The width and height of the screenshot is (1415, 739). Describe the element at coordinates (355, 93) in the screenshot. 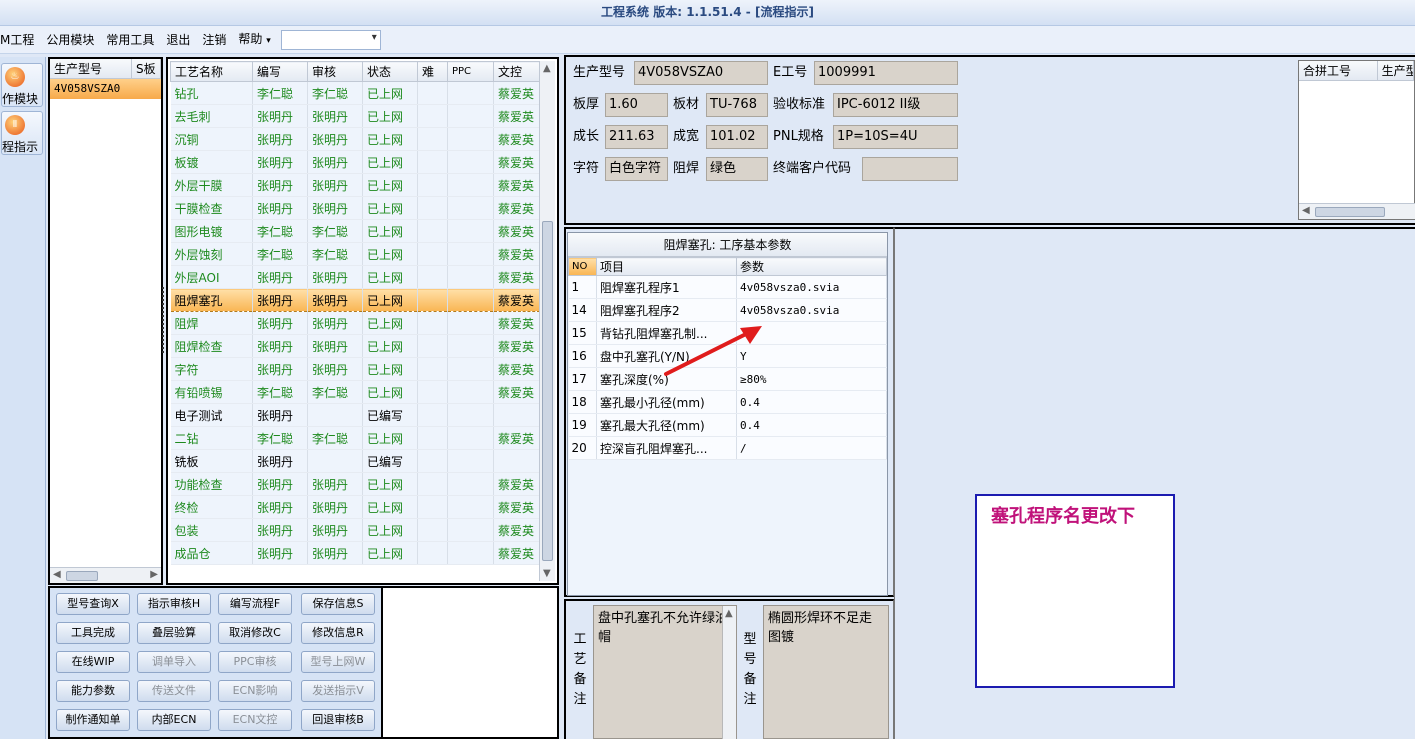

I see `table-row: 钻孔 李仁聪 李仁聪 已上网 蔡爱英` at that location.